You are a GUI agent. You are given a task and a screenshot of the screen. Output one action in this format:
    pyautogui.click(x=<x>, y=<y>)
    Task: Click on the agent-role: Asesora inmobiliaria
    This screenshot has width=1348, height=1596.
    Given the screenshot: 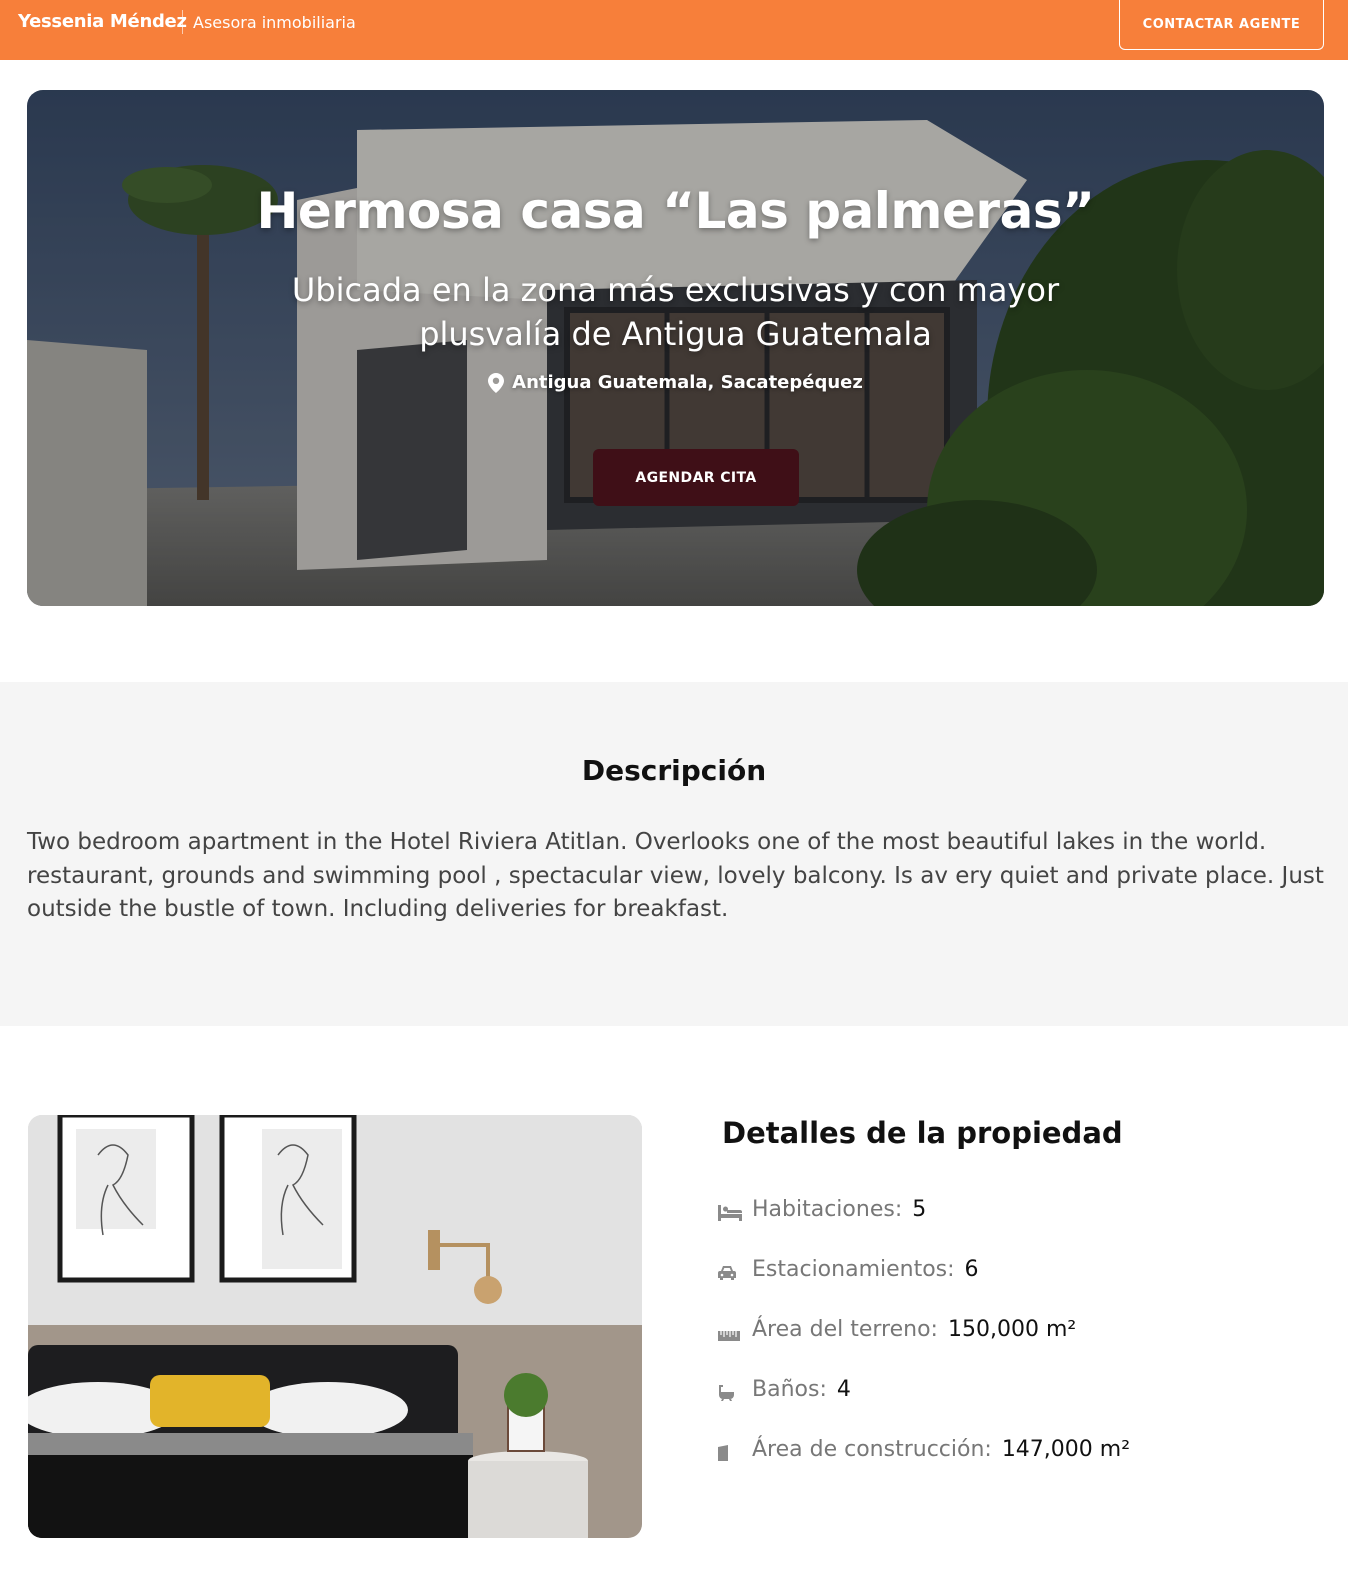 What is the action you would take?
    pyautogui.click(x=274, y=22)
    